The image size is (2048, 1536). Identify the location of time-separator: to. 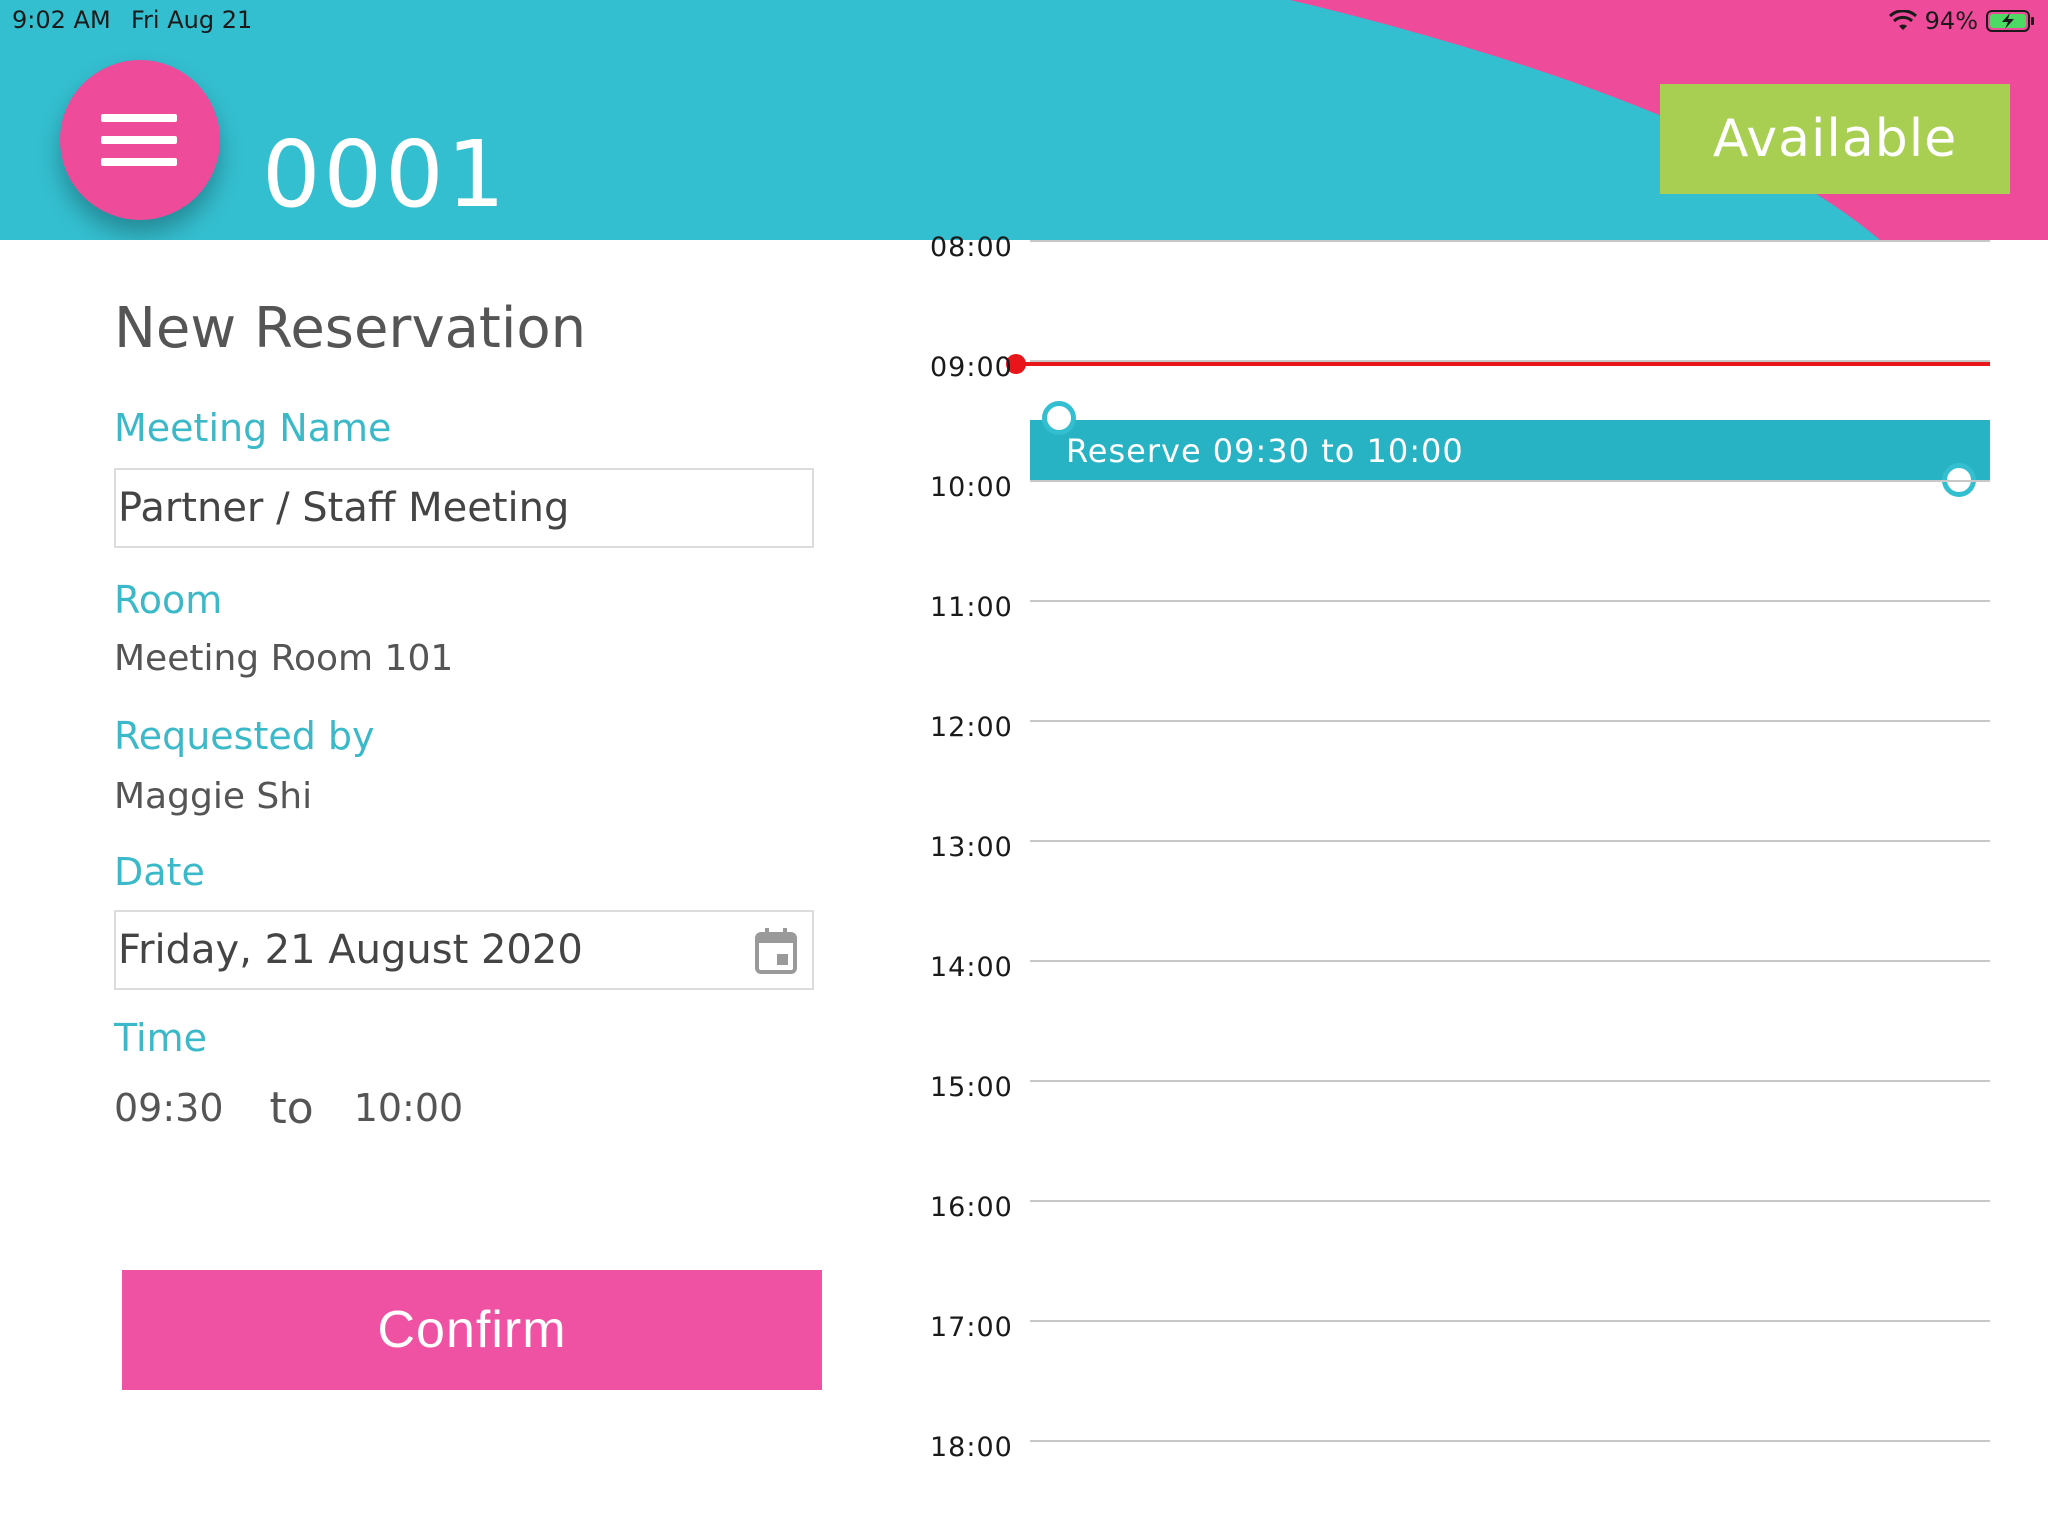
(291, 1108).